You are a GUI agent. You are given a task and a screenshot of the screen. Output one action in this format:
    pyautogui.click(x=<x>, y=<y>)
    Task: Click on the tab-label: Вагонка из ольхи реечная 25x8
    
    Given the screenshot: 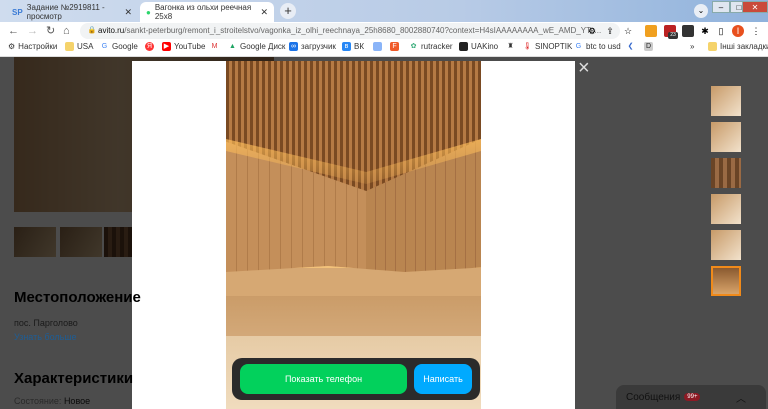 What is the action you would take?
    pyautogui.click(x=203, y=12)
    